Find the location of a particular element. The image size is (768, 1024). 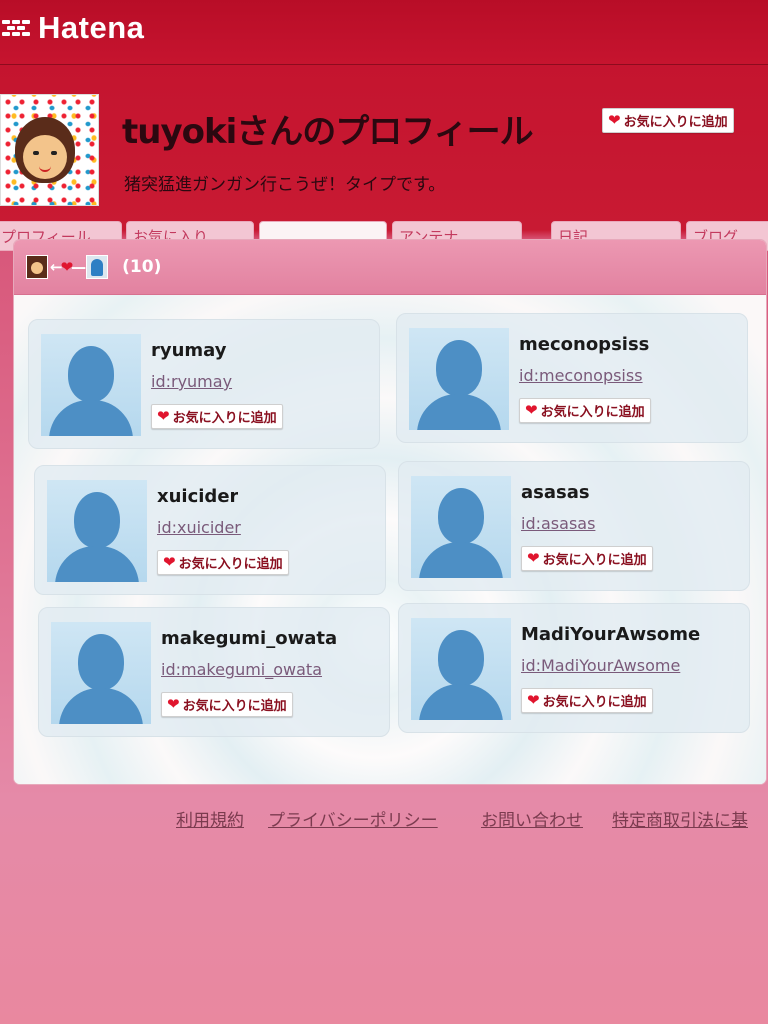

footer-links: 利用規約 プライバシーポリシー お問い合わせ 特定商取引法に基 is located at coordinates (384, 821).